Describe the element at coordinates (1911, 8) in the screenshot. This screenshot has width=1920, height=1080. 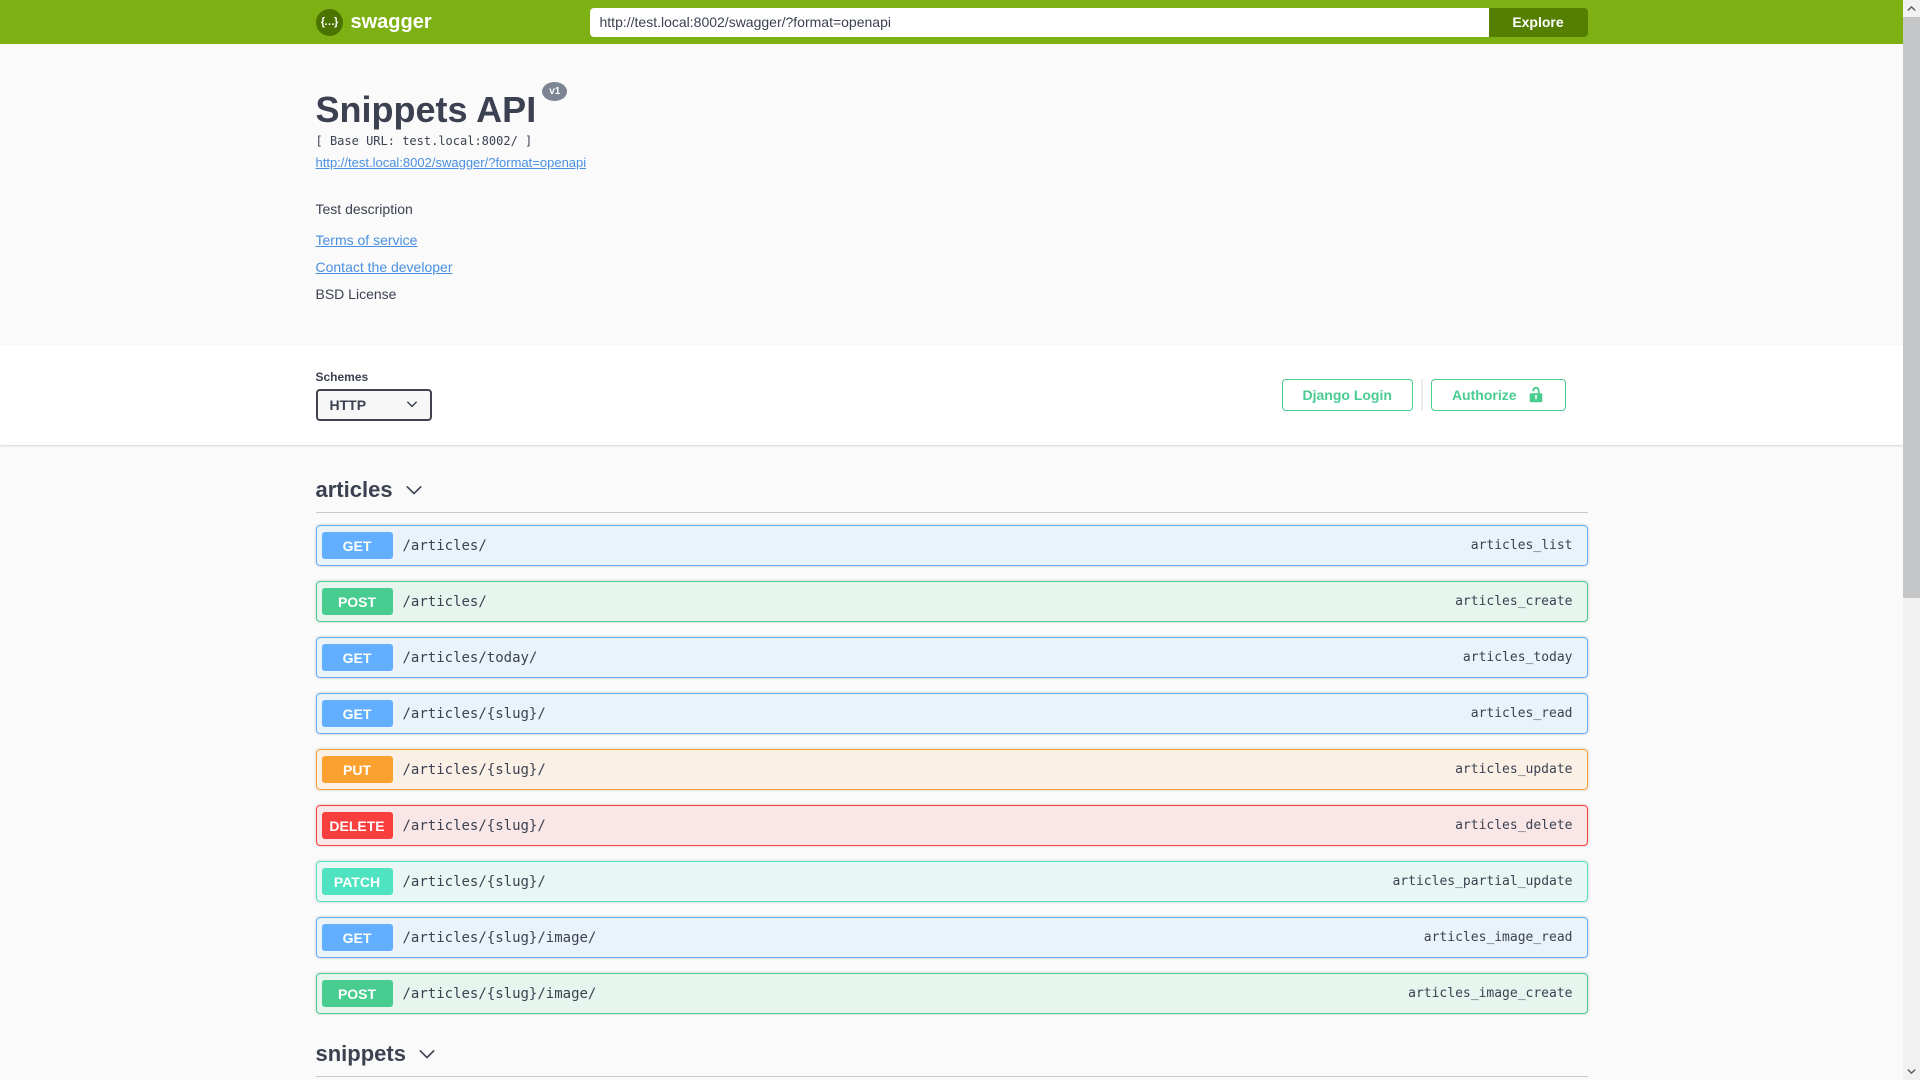
I see `scrollbar-up-arrow-icon` at that location.